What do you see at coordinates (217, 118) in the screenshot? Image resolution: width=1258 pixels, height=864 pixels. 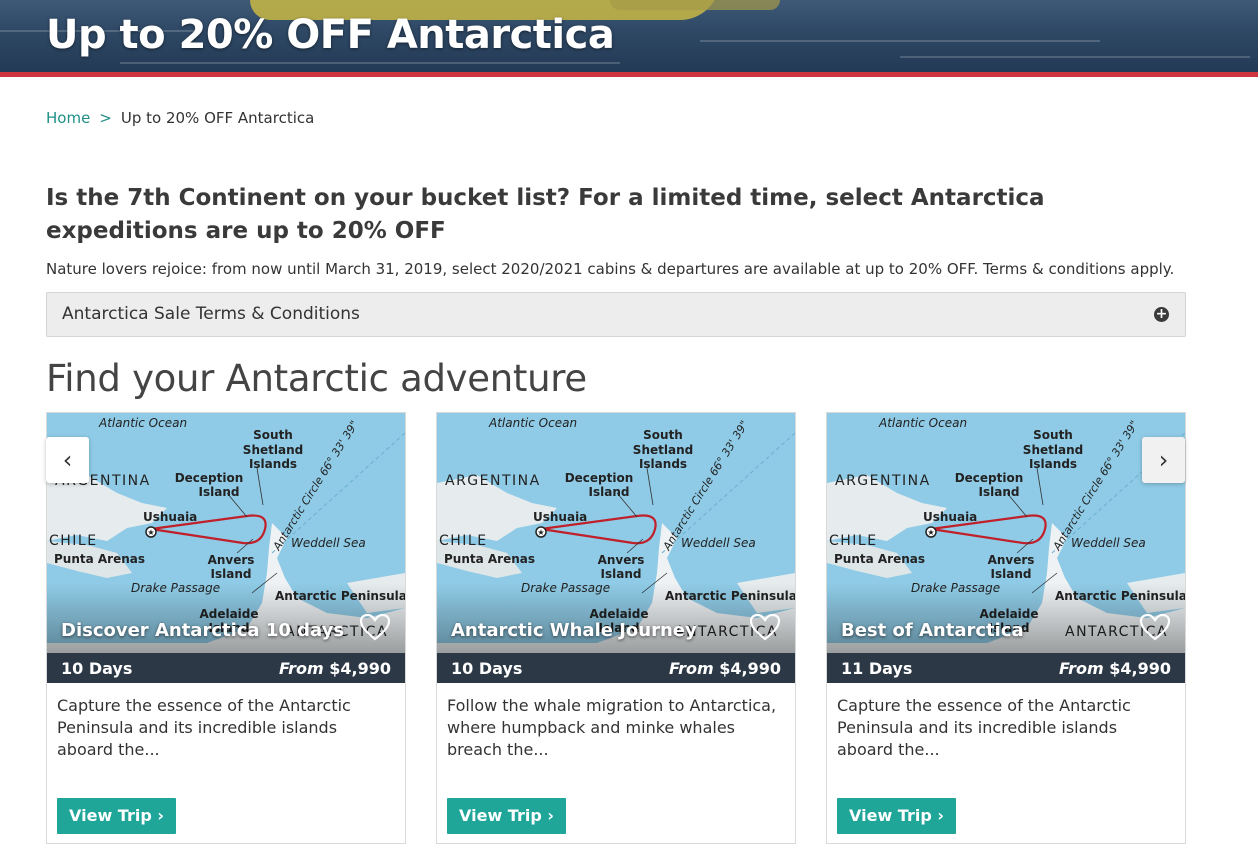 I see `breadcrumb-current: Up to 20% OFF Antarctica` at bounding box center [217, 118].